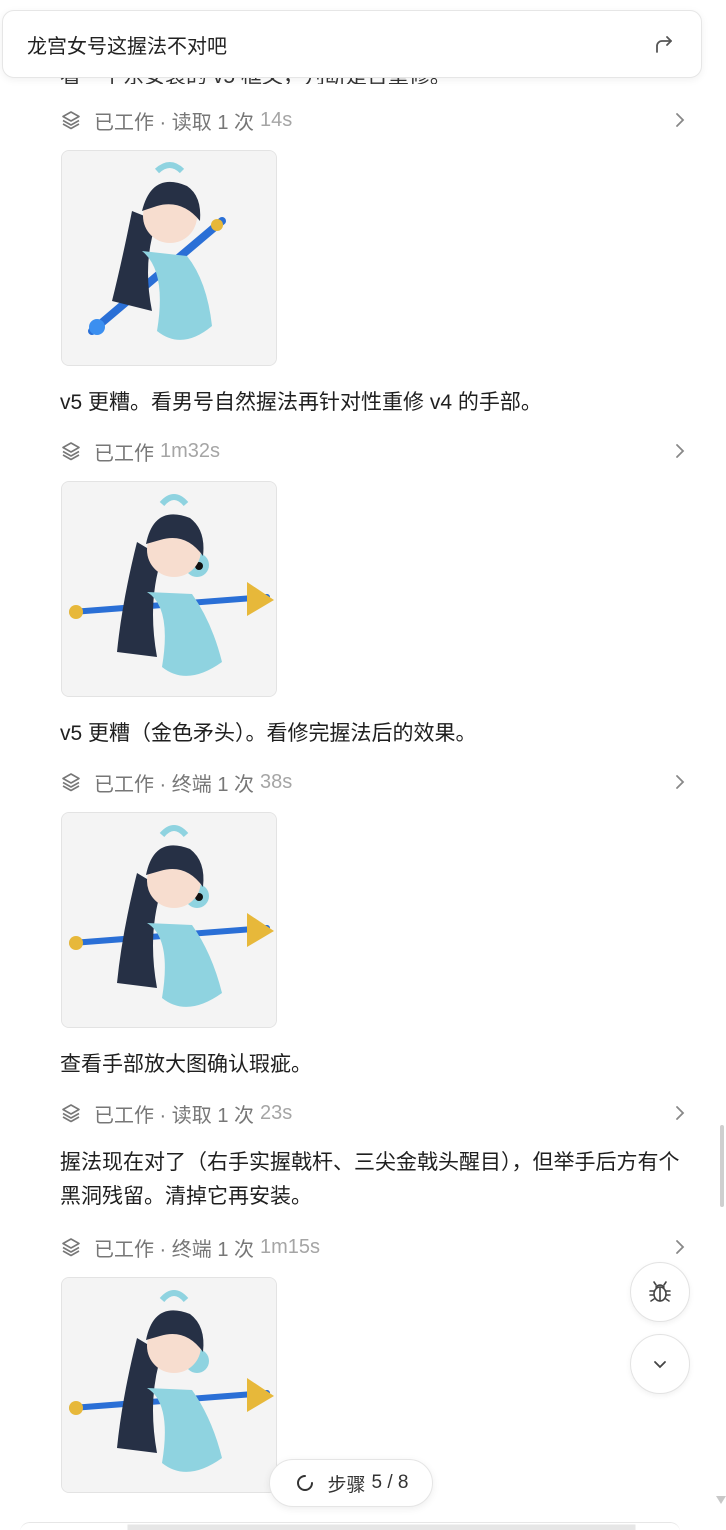 Image resolution: width=726 pixels, height=1530 pixels. Describe the element at coordinates (375, 1113) in the screenshot. I see `work-summary-row: 已工作 · 读取 1 次 23s` at that location.